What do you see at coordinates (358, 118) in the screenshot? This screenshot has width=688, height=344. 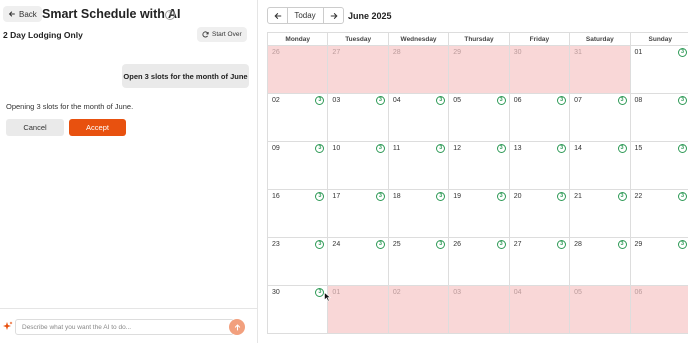 I see `day-cell: 033` at bounding box center [358, 118].